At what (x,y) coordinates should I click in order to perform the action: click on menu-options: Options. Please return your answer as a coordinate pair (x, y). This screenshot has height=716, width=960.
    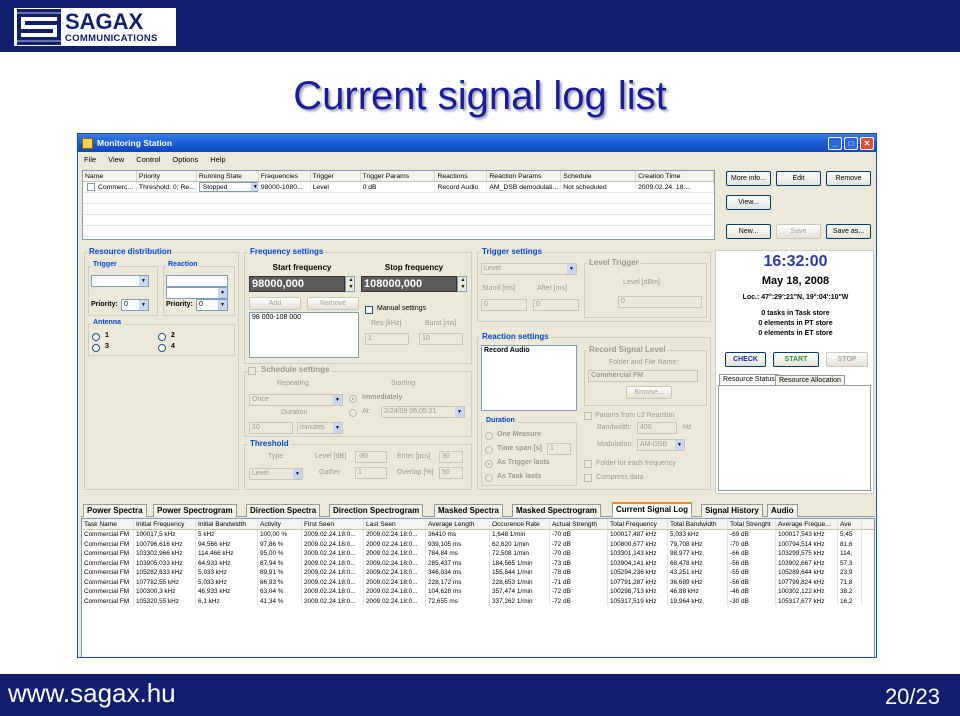
    Looking at the image, I should click on (185, 159).